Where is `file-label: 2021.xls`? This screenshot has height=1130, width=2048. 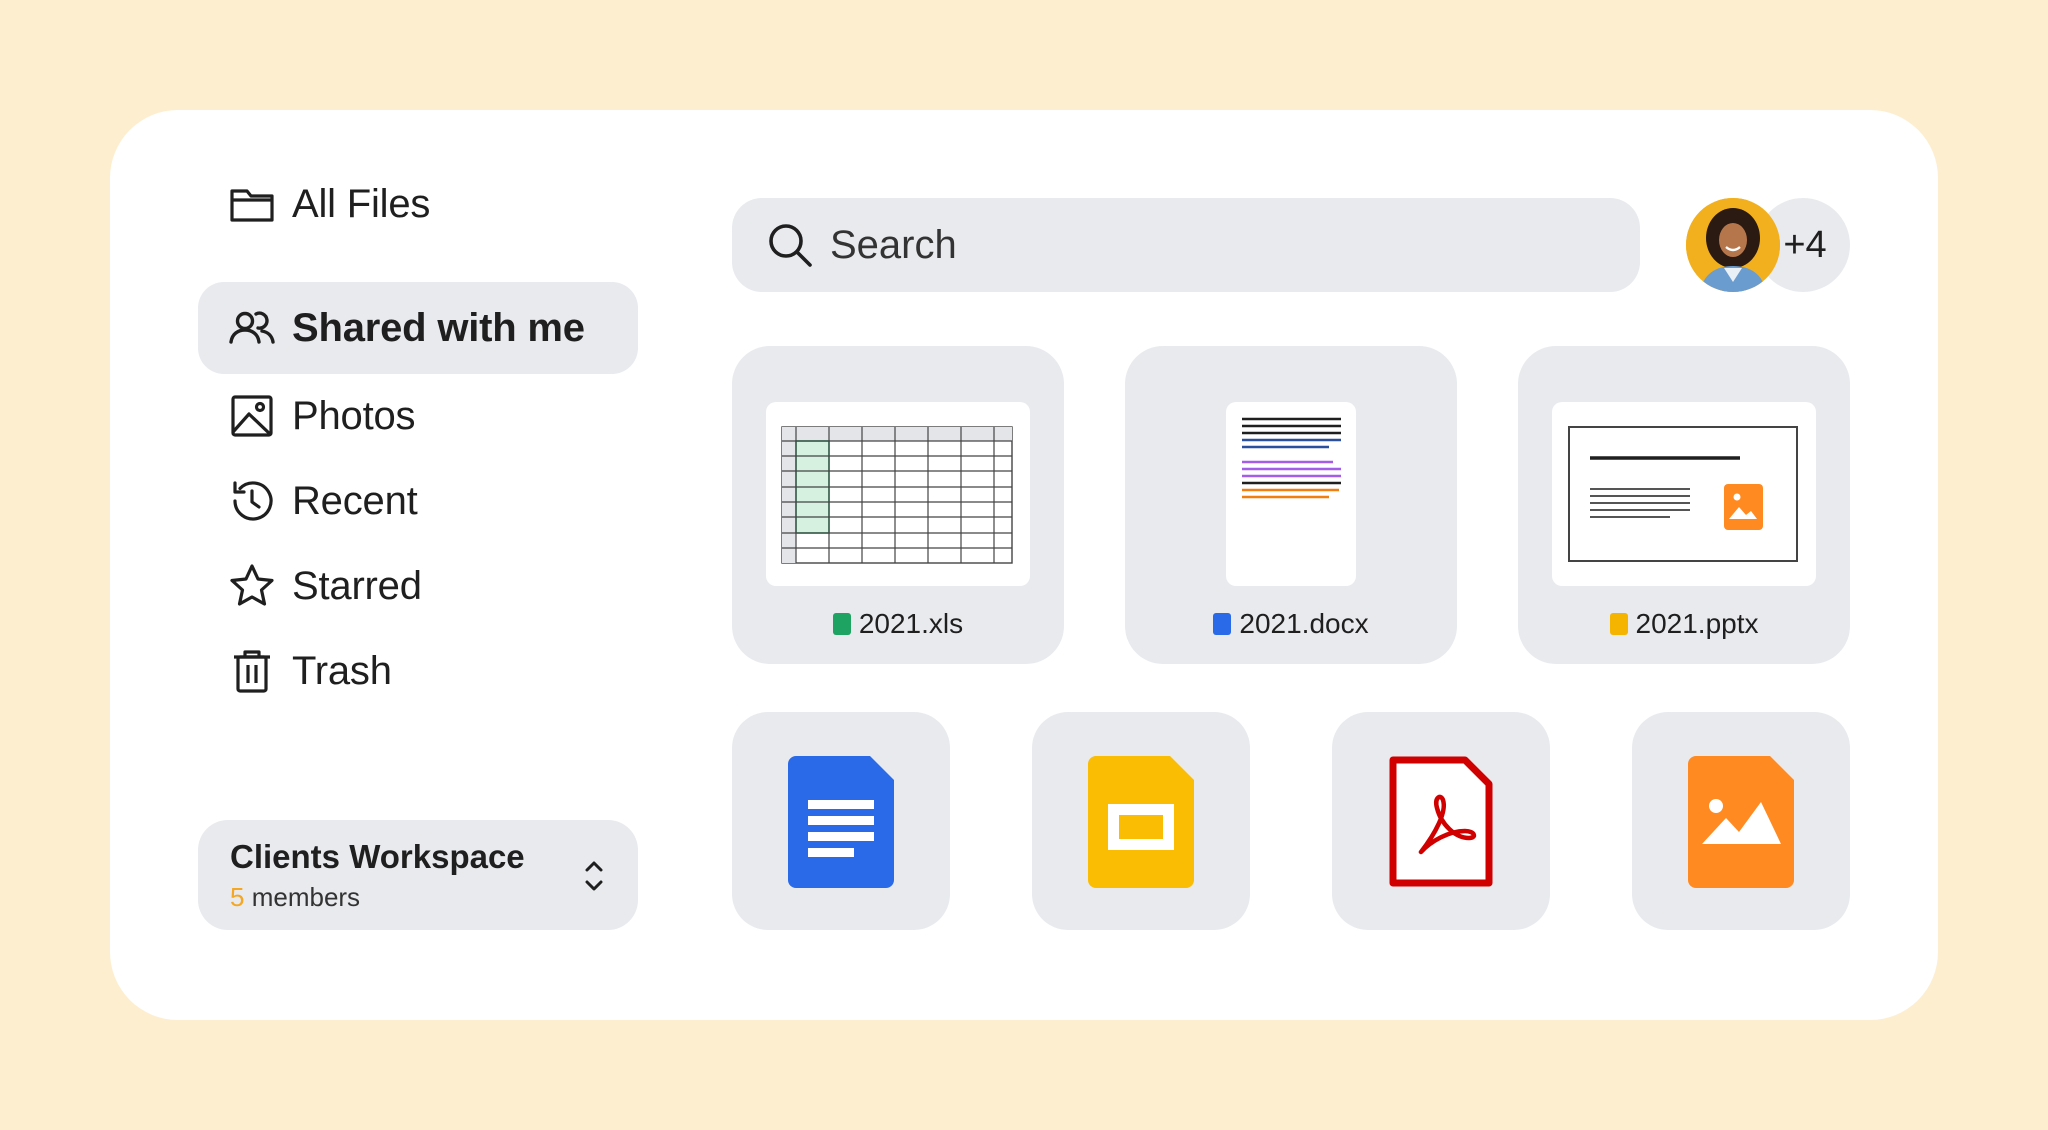 file-label: 2021.xls is located at coordinates (898, 624).